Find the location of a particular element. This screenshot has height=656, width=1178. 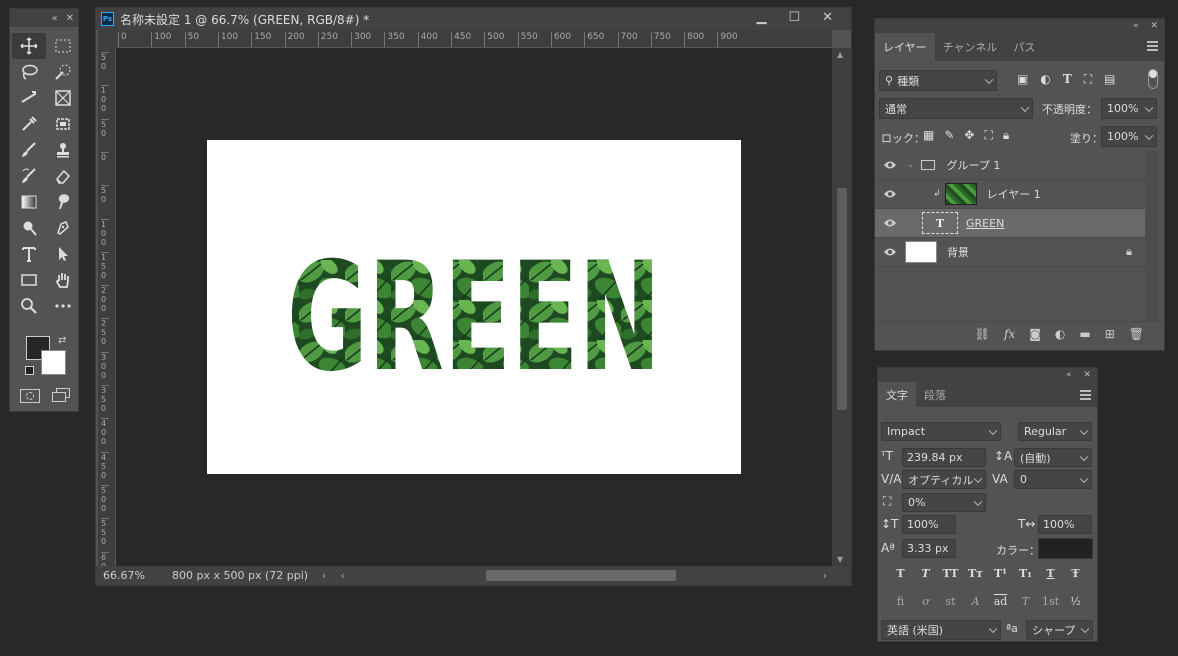

default-colors-icon is located at coordinates (29, 370).